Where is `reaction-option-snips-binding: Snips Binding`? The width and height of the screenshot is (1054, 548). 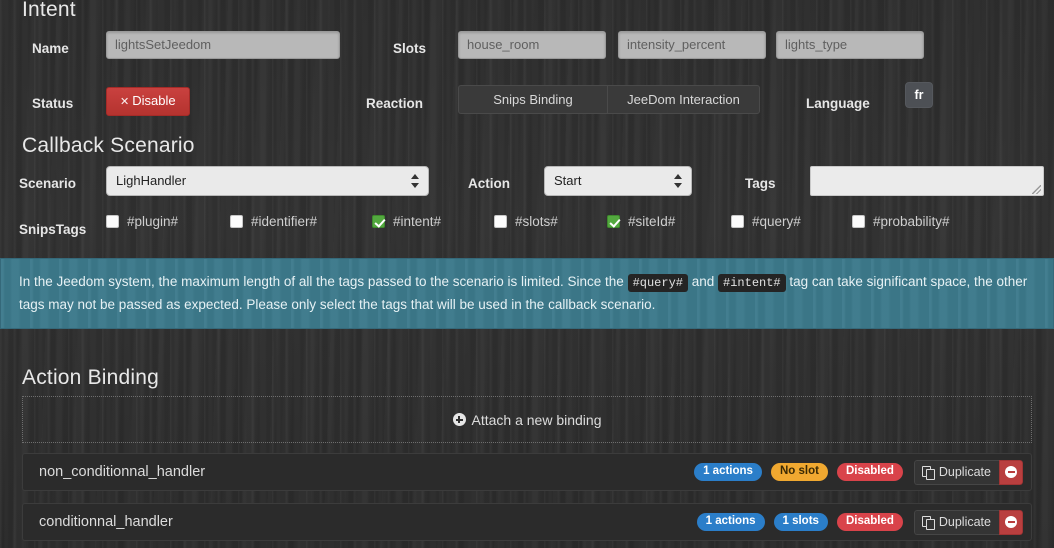
reaction-option-snips-binding: Snips Binding is located at coordinates (532, 99).